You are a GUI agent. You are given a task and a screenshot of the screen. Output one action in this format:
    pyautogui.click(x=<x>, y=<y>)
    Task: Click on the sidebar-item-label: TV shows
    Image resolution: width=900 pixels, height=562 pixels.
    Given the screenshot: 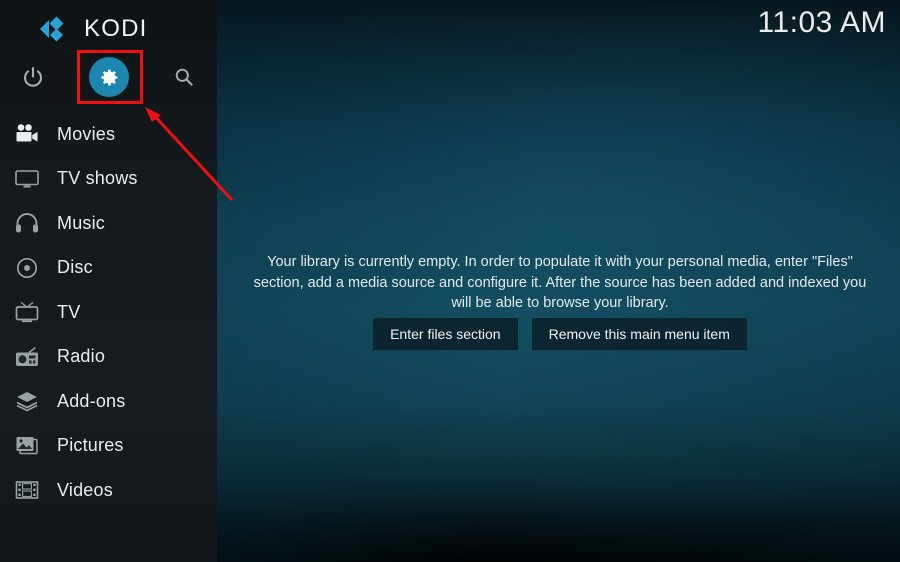 What is the action you would take?
    pyautogui.click(x=97, y=178)
    